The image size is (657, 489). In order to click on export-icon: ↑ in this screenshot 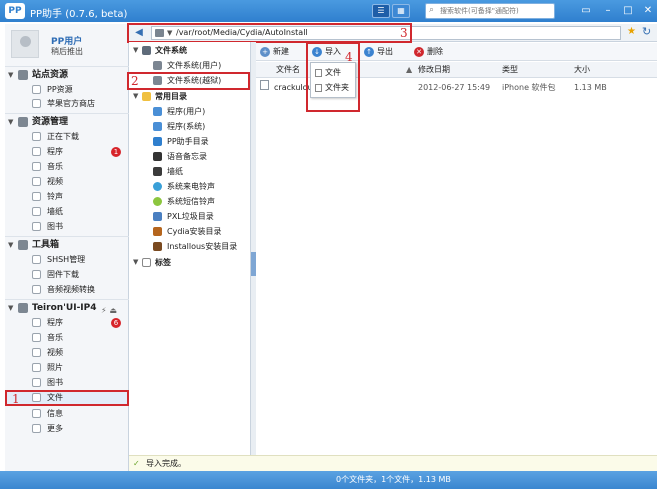, I will do `click(369, 52)`.